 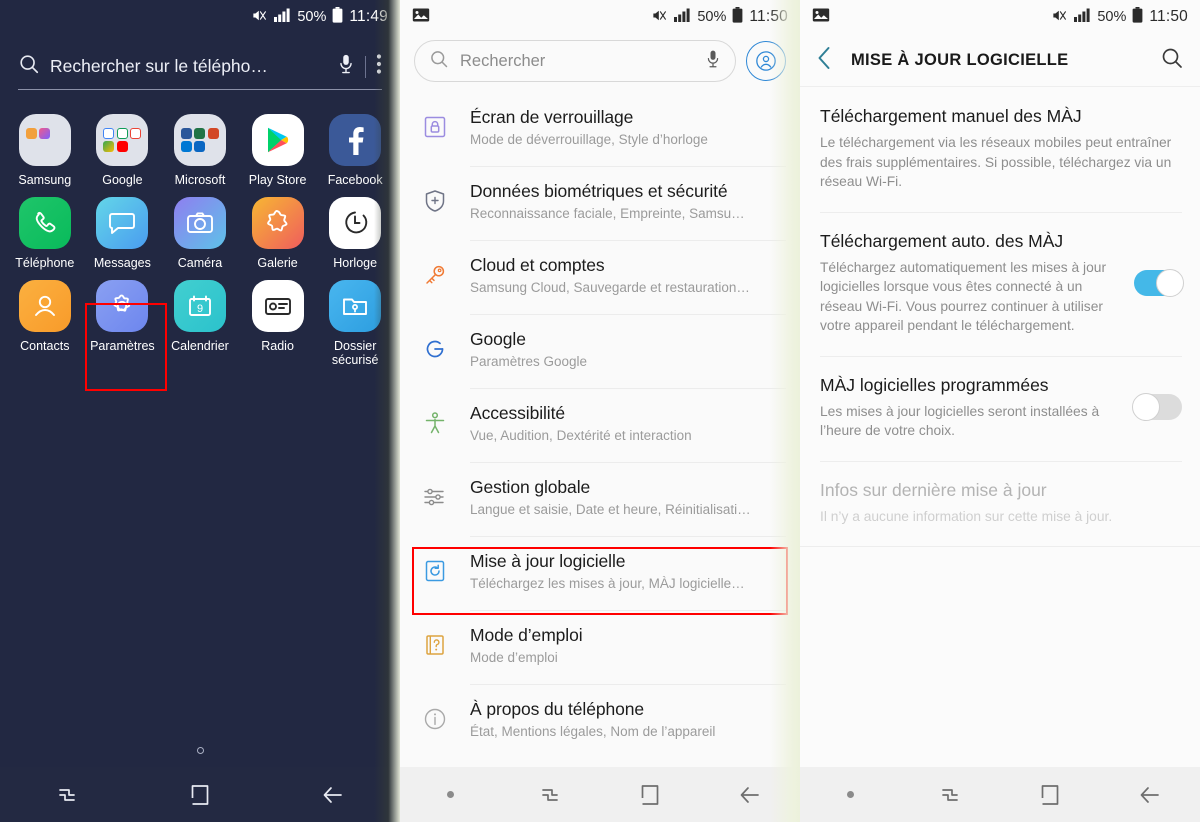 I want to click on app-google: Google, so click(x=123, y=145).